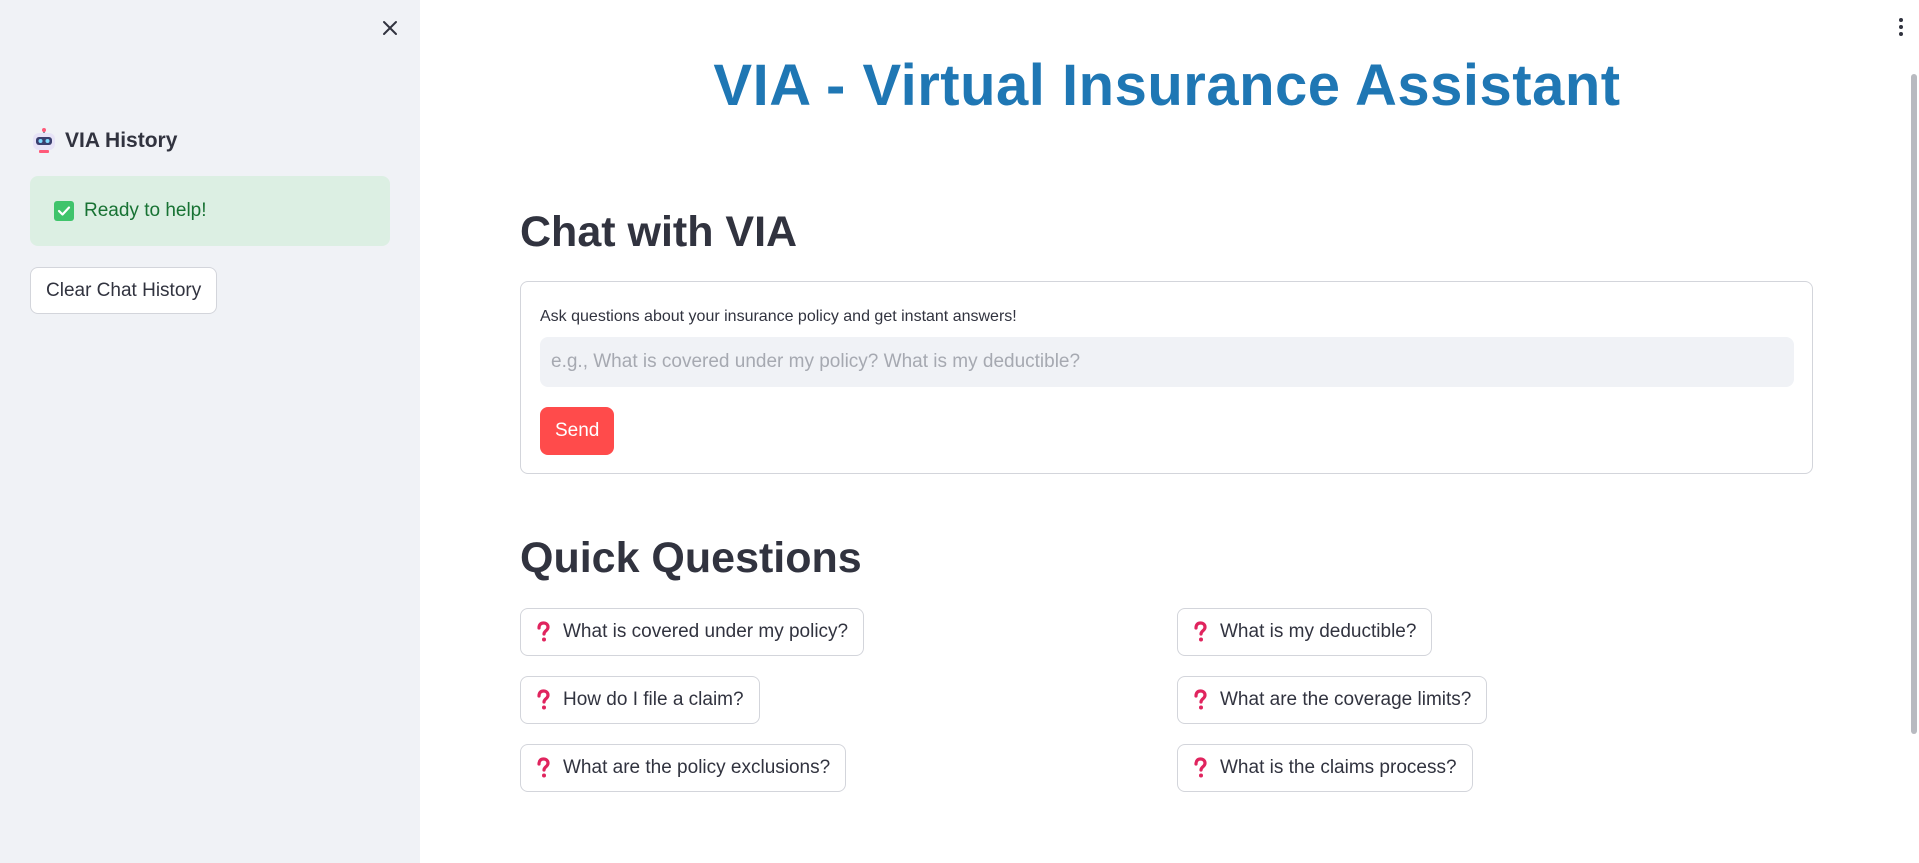  Describe the element at coordinates (697, 767) in the screenshot. I see `quick-question-label: What are the policy exclusions?` at that location.